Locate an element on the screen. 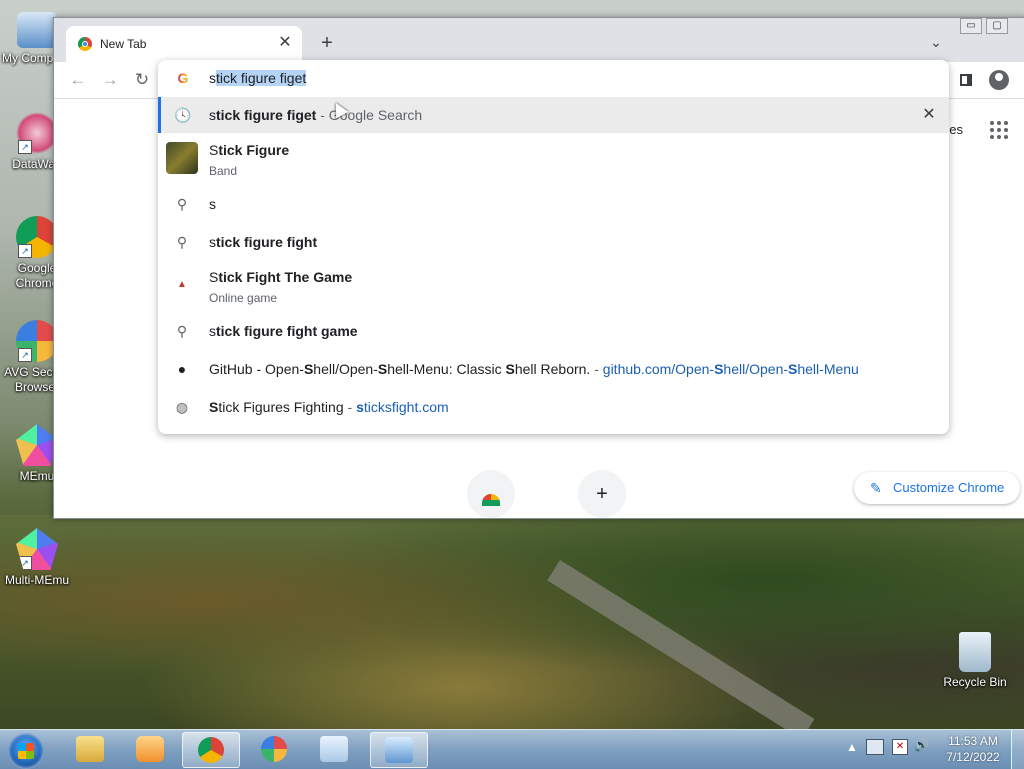 This screenshot has width=1024, height=769. suggestion-text: stick figure fight is located at coordinates (263, 242).